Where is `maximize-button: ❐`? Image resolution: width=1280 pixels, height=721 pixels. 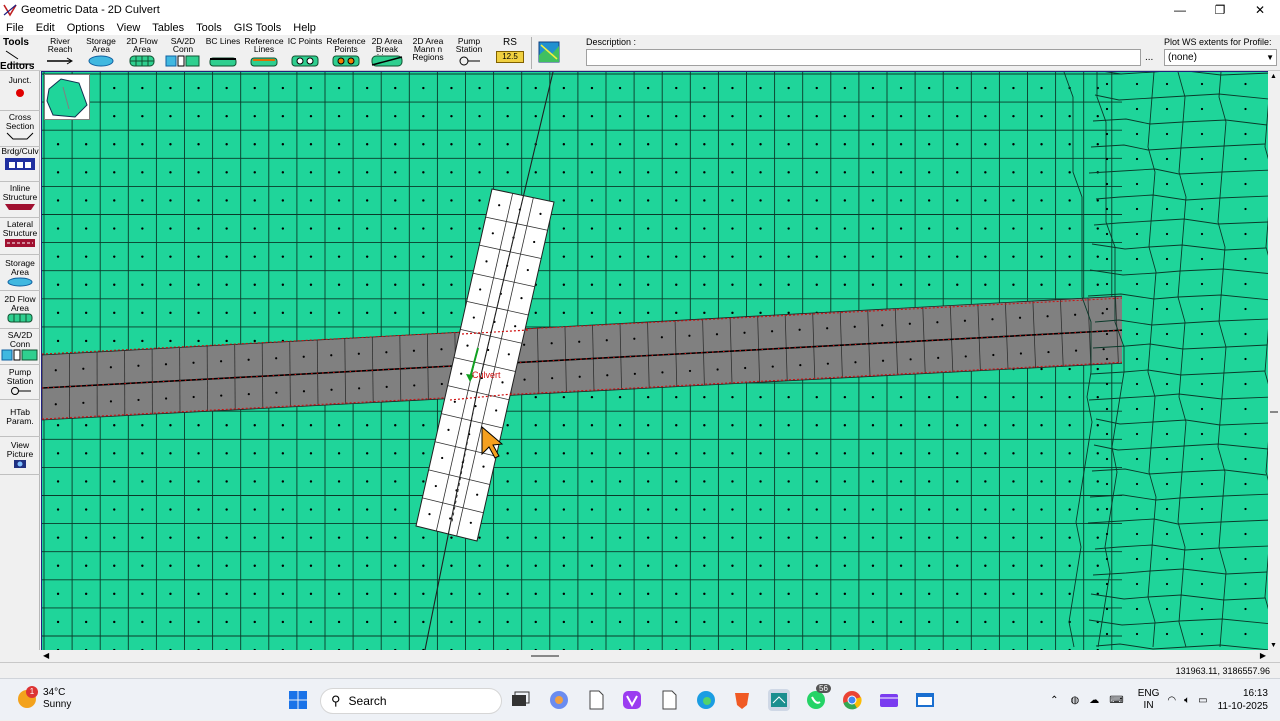
maximize-button: ❐ is located at coordinates (1220, 10).